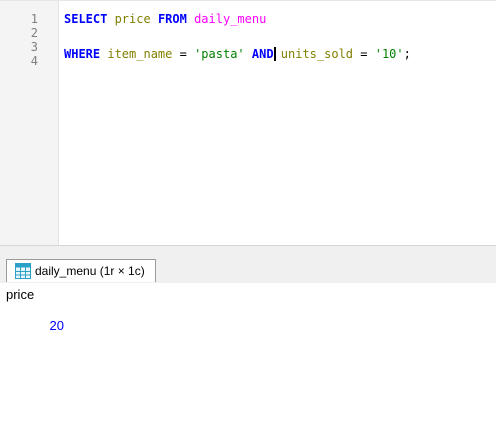 The width and height of the screenshot is (496, 445). Describe the element at coordinates (82, 54) in the screenshot. I see `keyword-where: WHERE` at that location.